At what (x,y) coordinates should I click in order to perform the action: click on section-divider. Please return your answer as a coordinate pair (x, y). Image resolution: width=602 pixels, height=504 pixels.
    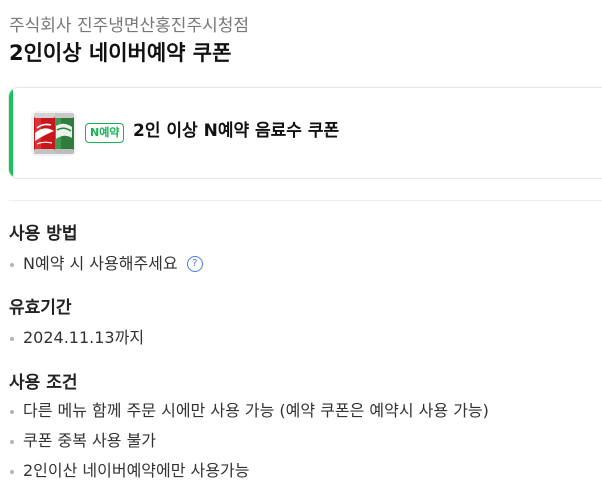
    Looking at the image, I should click on (305, 200).